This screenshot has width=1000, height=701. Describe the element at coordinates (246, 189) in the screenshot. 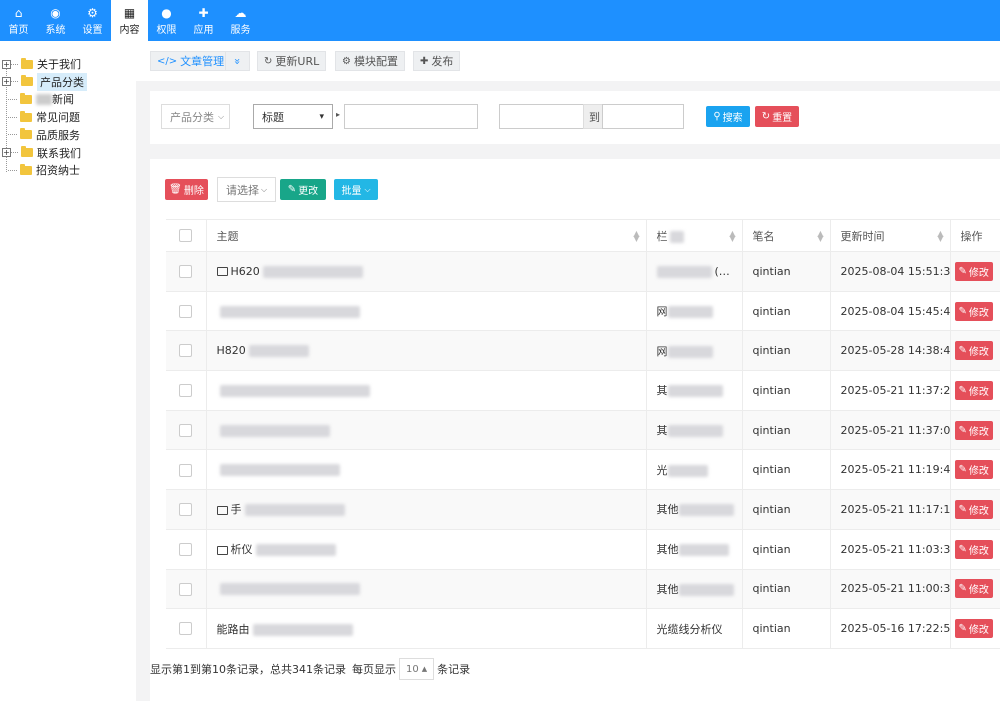

I see `bulk-action-select: 请选择 ⌵` at that location.